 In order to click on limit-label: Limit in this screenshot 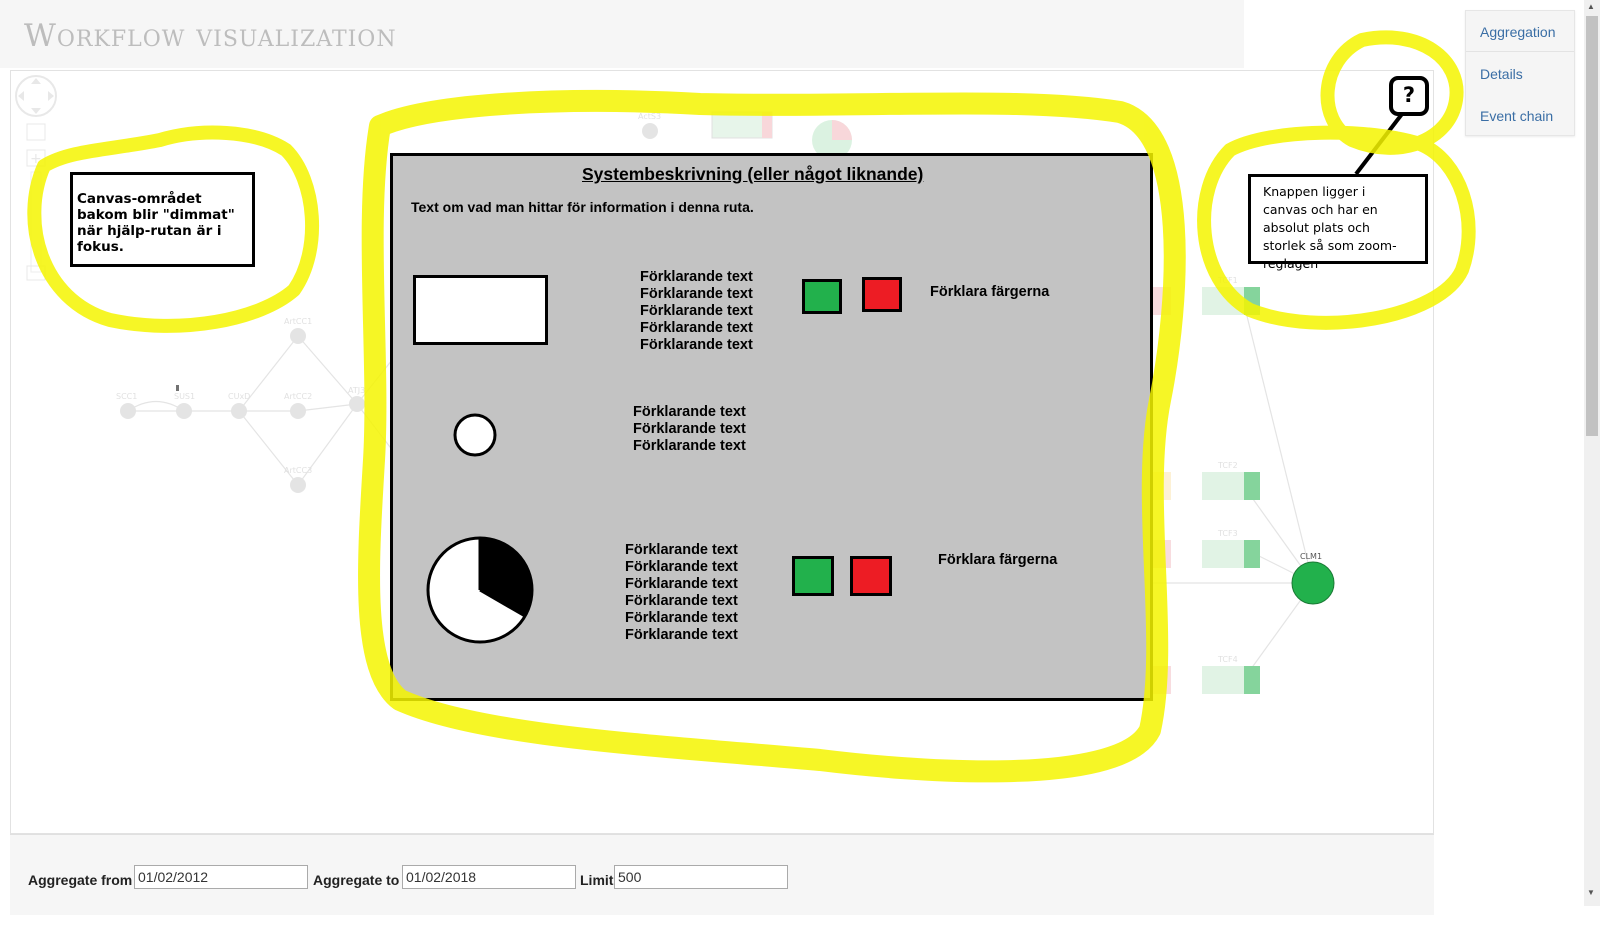, I will do `click(597, 880)`.